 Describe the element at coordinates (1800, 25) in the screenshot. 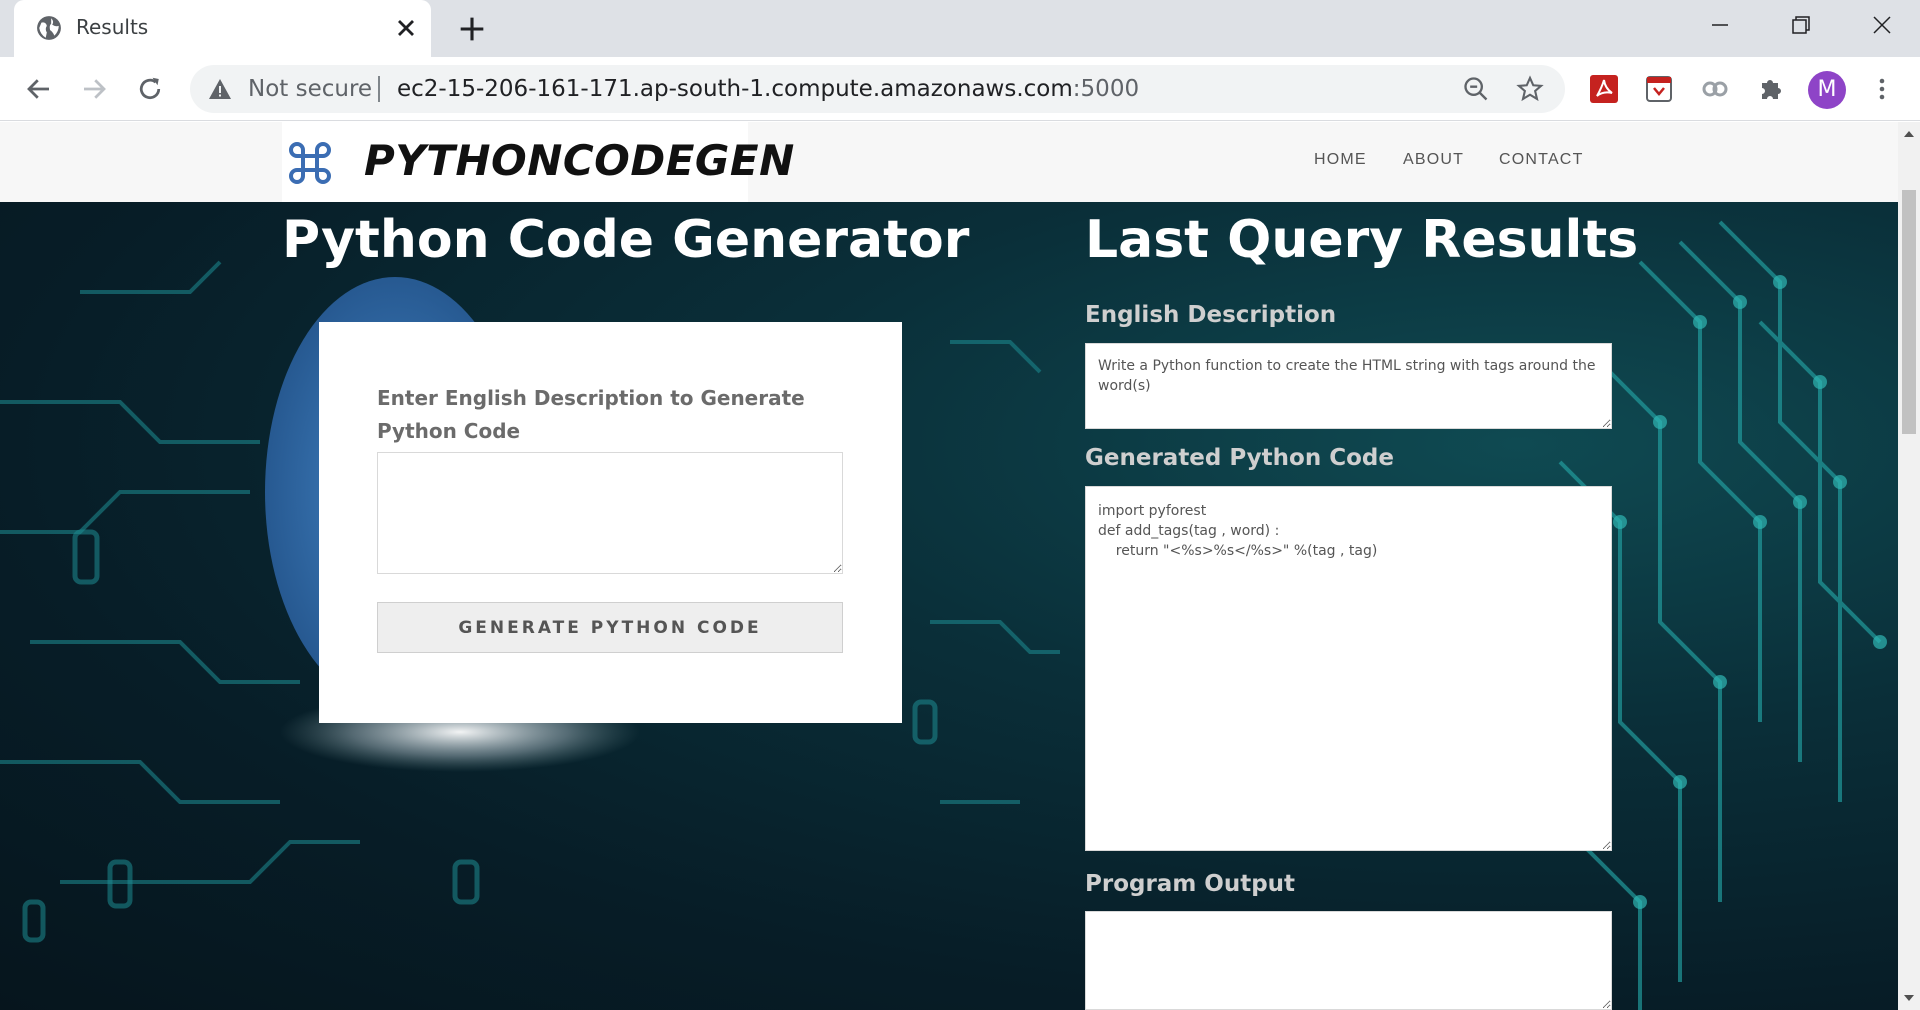

I see `restore-icon` at that location.